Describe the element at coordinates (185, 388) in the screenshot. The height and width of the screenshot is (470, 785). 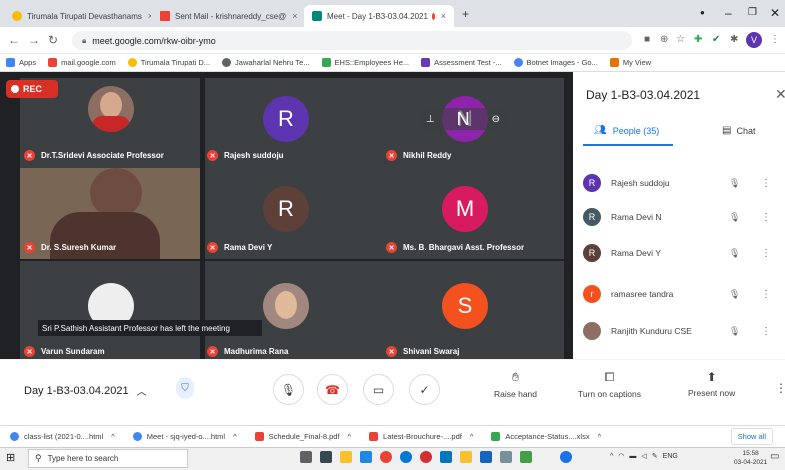
I see `security-shield-icon: ⛉` at that location.